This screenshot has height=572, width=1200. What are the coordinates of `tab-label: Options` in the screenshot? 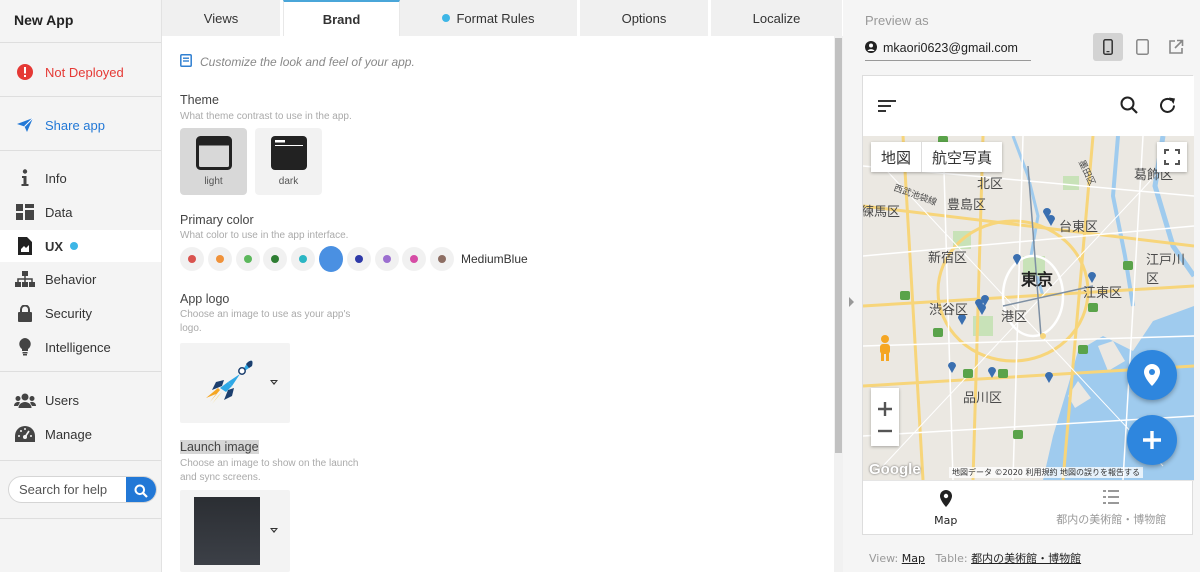 It's located at (644, 18).